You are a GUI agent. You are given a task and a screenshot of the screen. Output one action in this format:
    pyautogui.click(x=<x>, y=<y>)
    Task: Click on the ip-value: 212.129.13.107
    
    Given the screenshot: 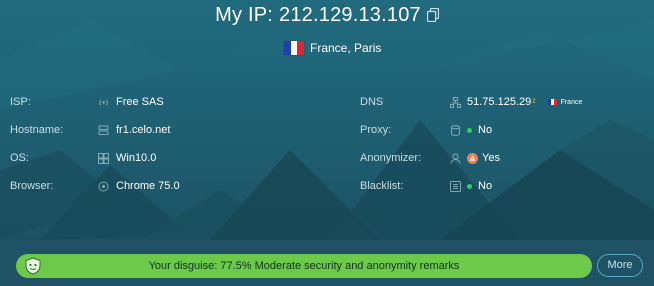 What is the action you would take?
    pyautogui.click(x=350, y=15)
    